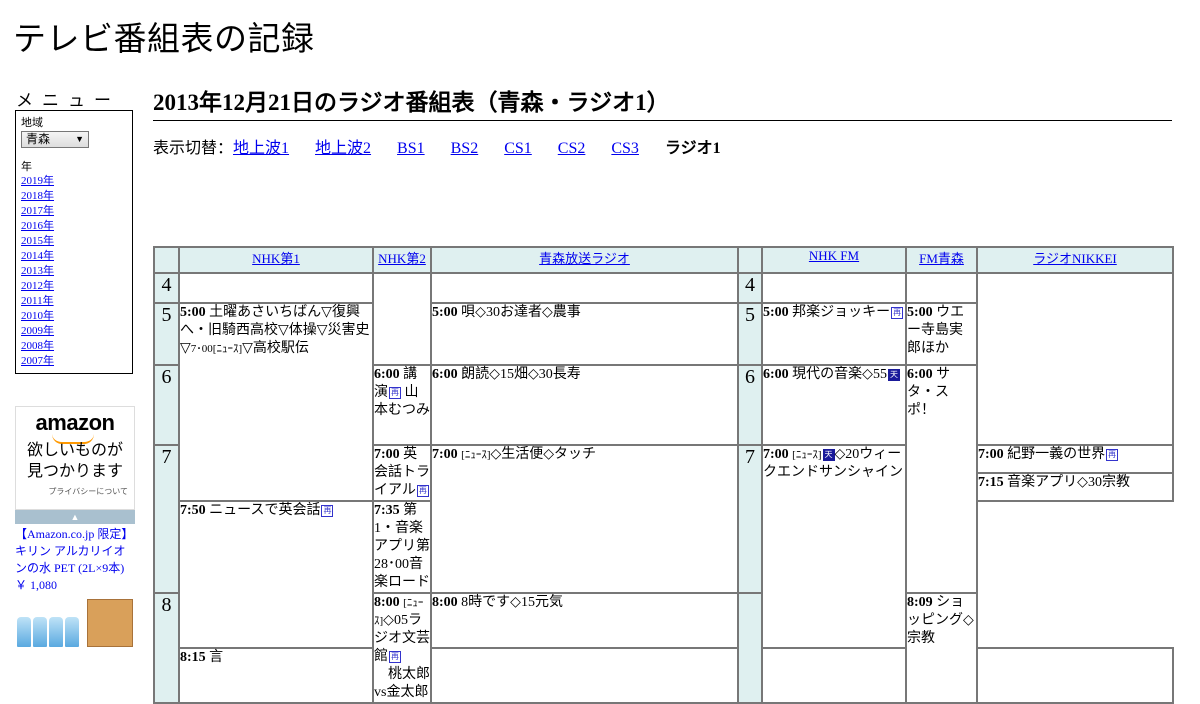 The height and width of the screenshot is (704, 1200). What do you see at coordinates (79, 139) in the screenshot?
I see `chevron-down-icon: ▼` at bounding box center [79, 139].